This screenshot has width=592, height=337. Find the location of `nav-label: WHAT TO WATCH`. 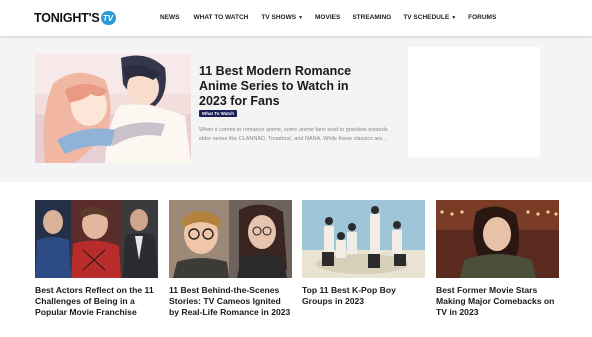

nav-label: WHAT TO WATCH is located at coordinates (221, 17).